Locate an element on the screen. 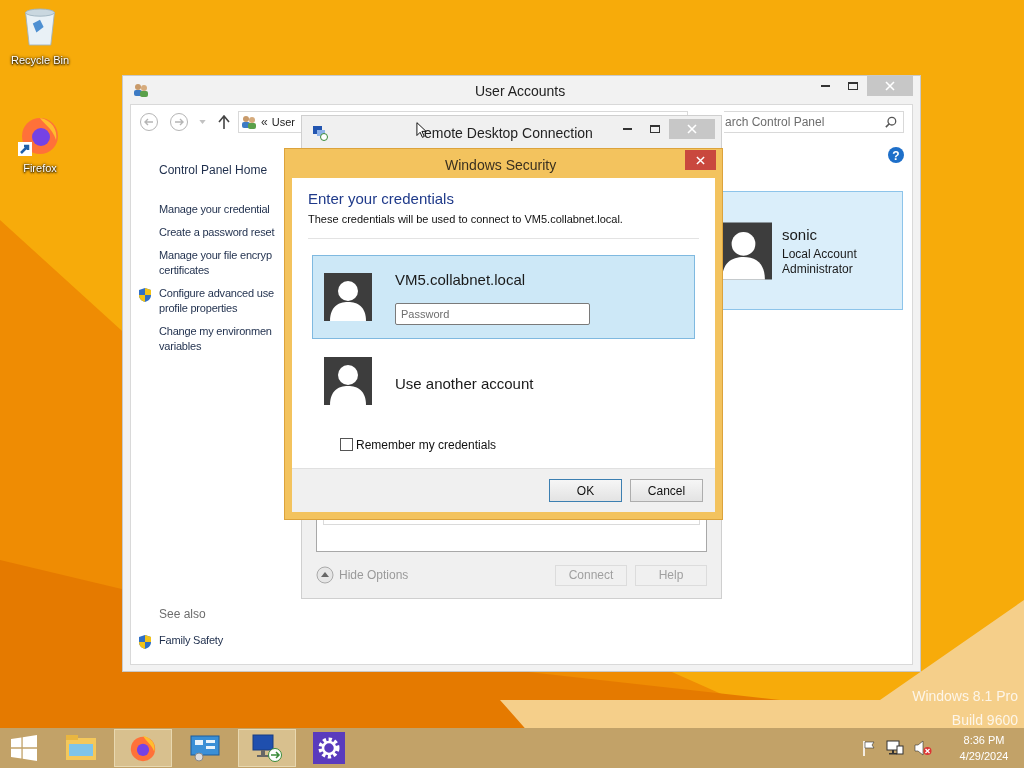 Image resolution: width=1024 pixels, height=768 pixels. desktop-icon-label: Firefox is located at coordinates (40, 168).